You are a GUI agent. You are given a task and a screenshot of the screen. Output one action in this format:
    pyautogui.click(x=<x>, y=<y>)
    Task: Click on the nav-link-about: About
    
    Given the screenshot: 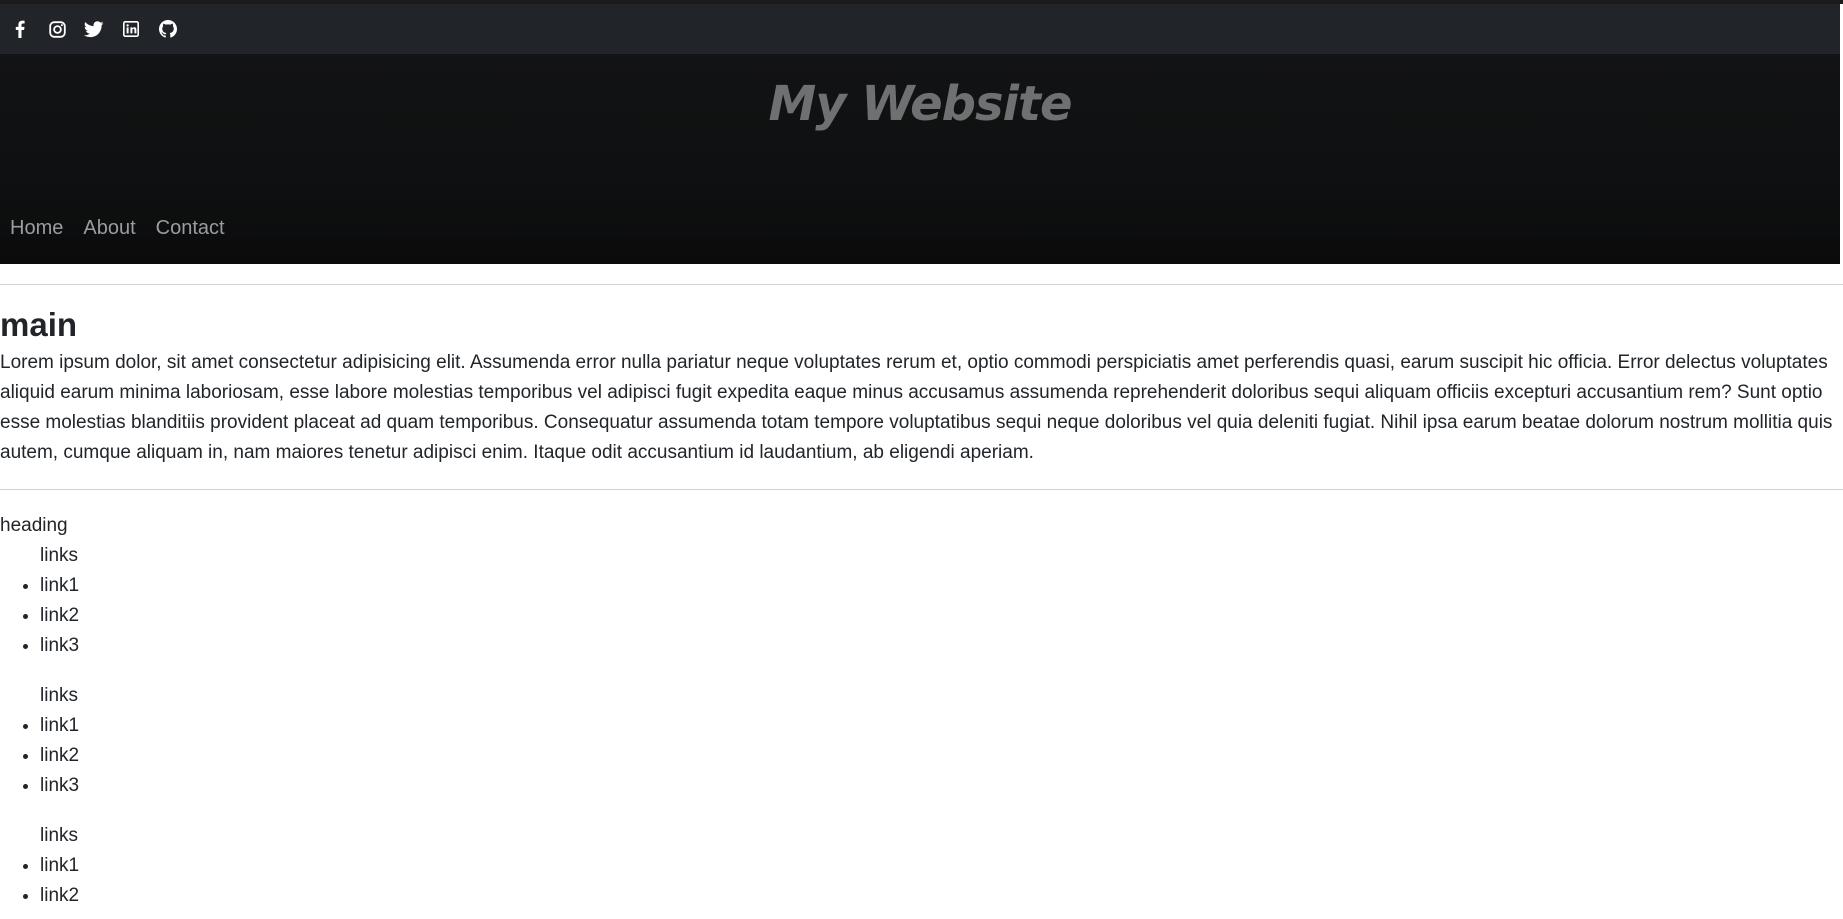 What is the action you would take?
    pyautogui.click(x=109, y=228)
    